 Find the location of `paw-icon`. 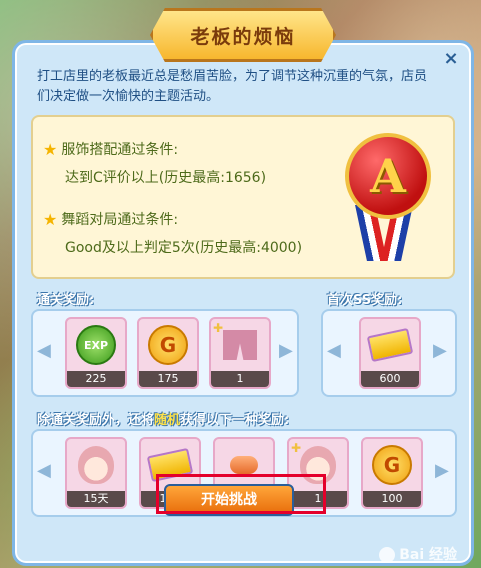

paw-icon is located at coordinates (387, 555).